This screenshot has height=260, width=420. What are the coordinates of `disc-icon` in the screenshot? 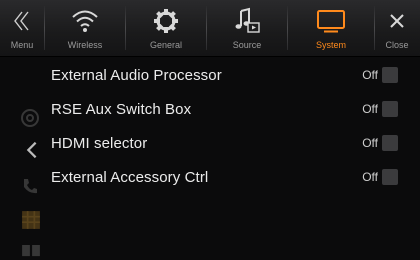 It's located at (30, 118).